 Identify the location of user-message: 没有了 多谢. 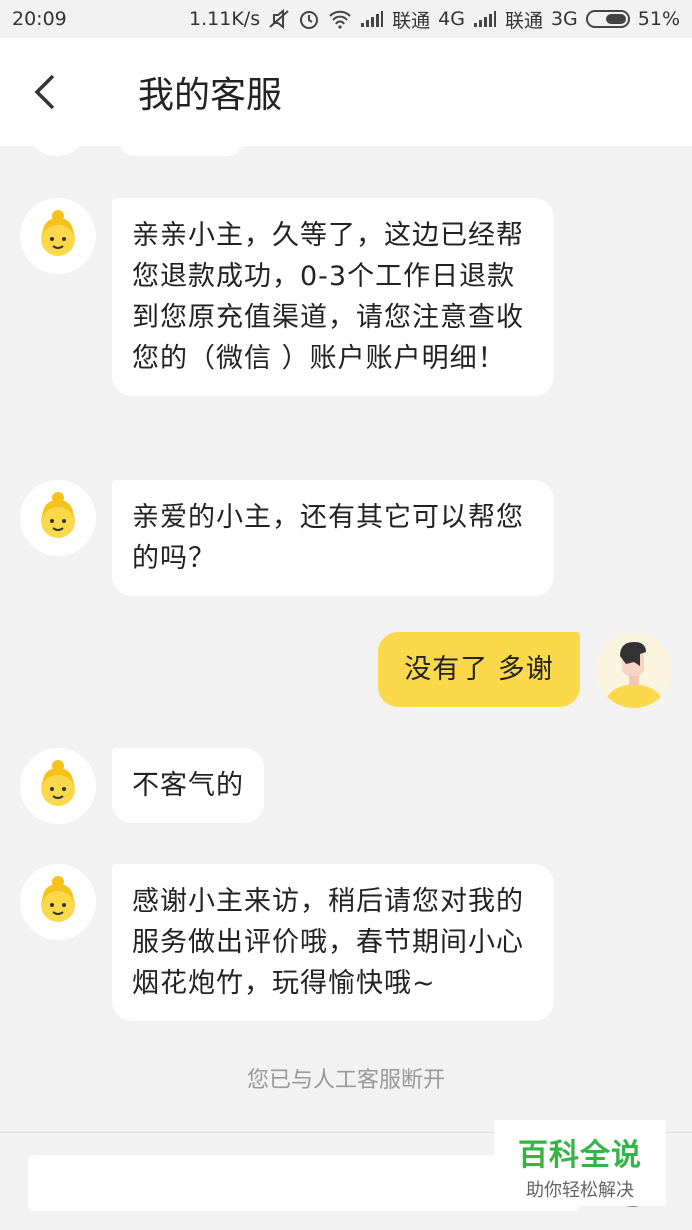
(479, 669).